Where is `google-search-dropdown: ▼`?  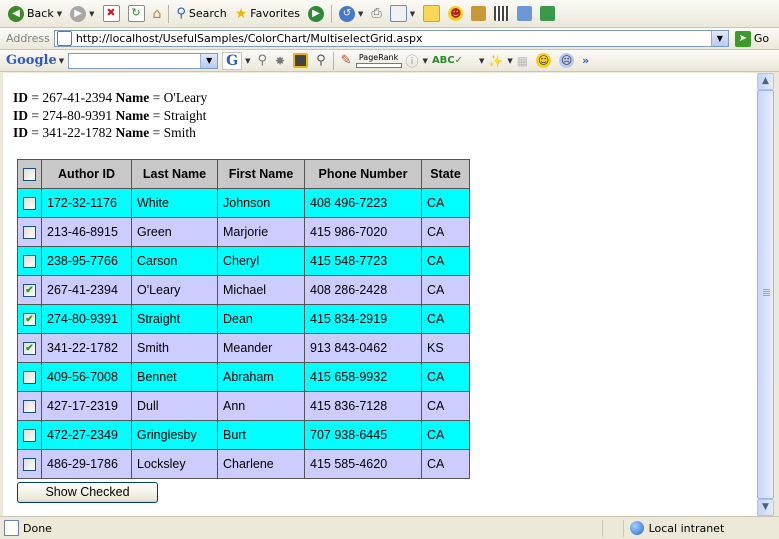 google-search-dropdown: ▼ is located at coordinates (209, 60).